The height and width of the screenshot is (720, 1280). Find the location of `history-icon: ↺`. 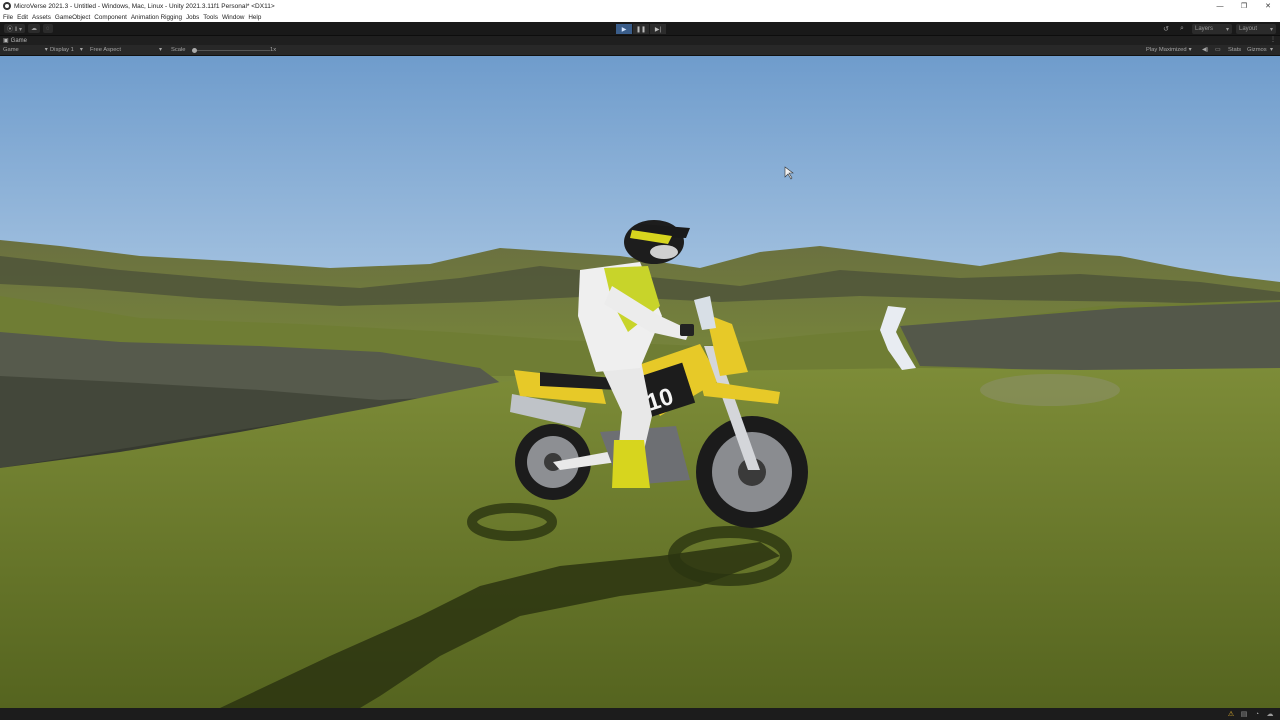

history-icon: ↺ is located at coordinates (1166, 29).